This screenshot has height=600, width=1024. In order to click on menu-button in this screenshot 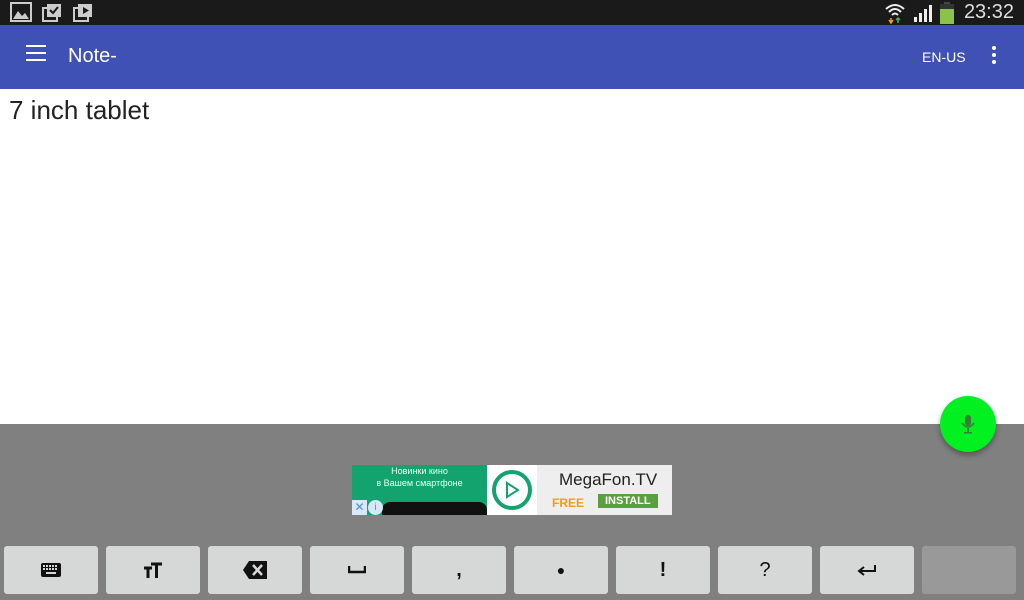, I will do `click(36, 57)`.